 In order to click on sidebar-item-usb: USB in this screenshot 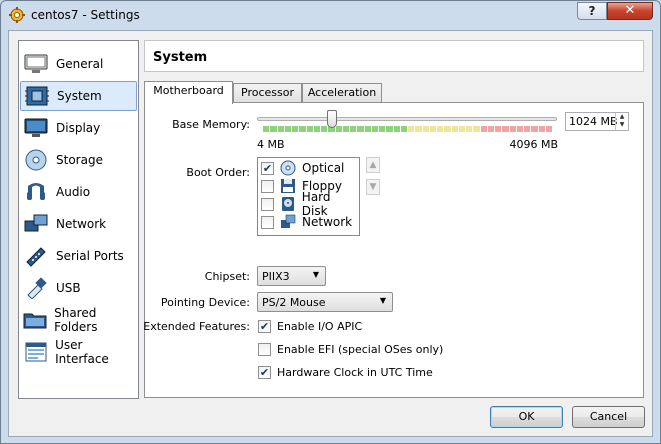, I will do `click(78, 288)`.